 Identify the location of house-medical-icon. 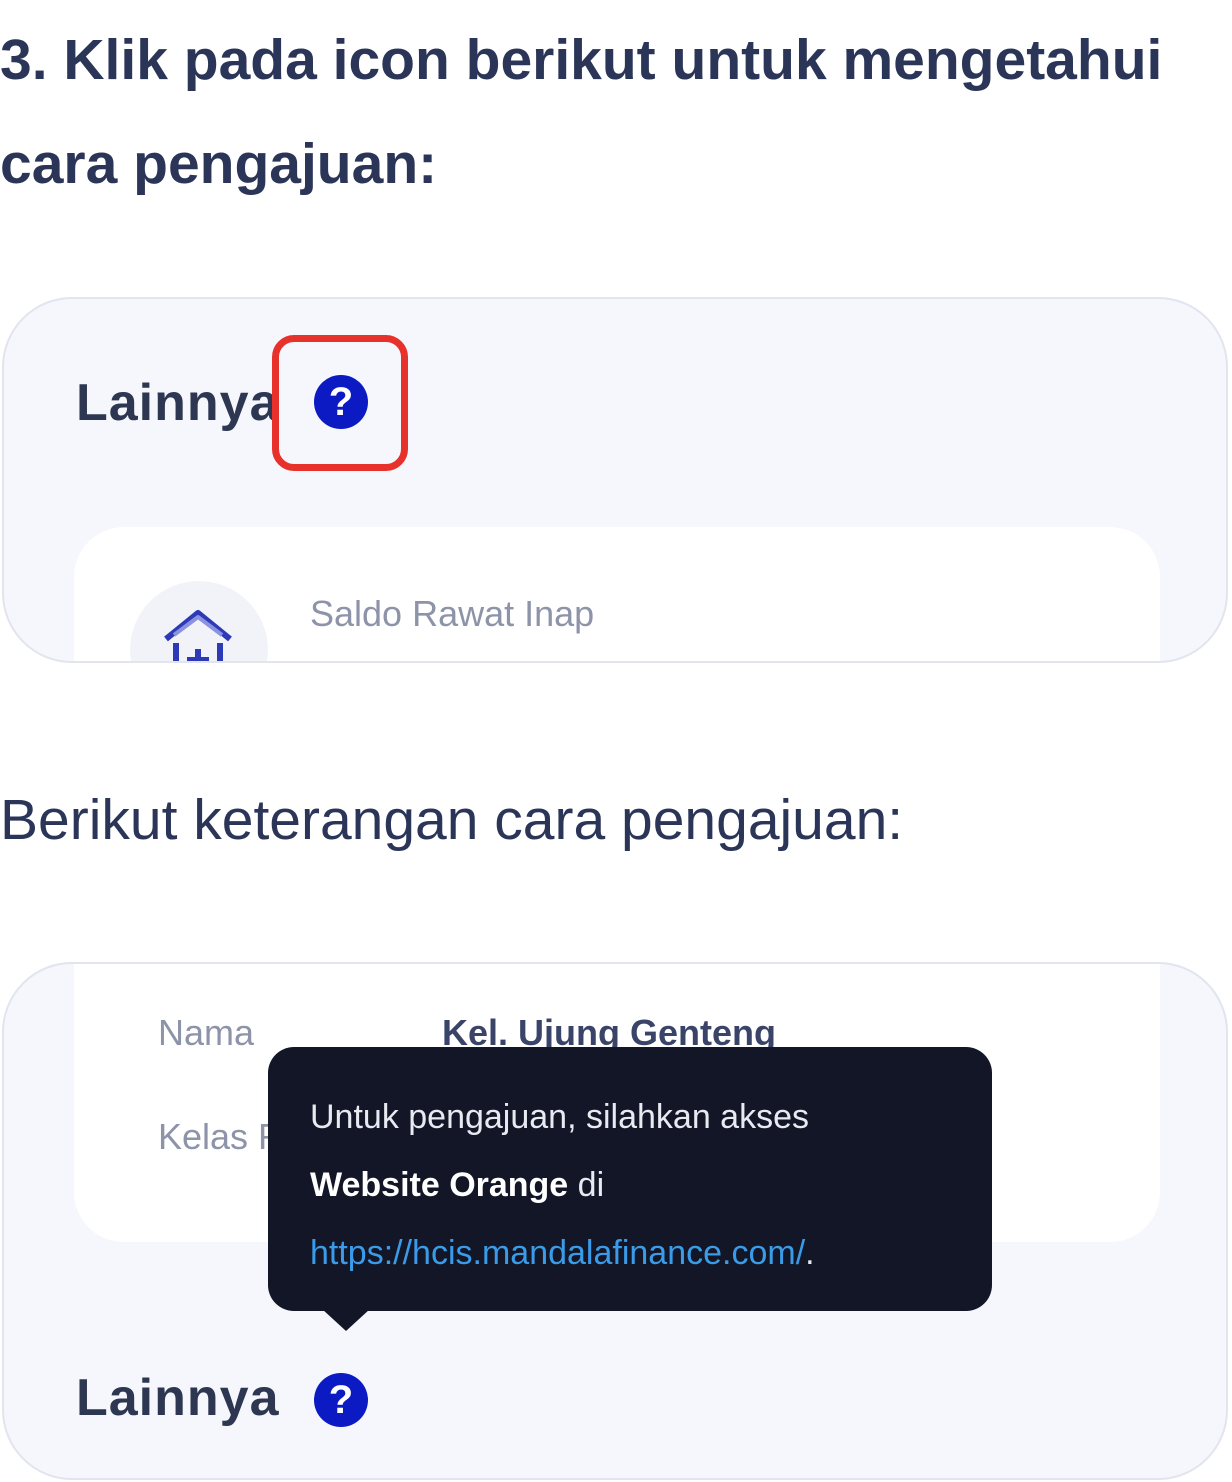
(199, 621).